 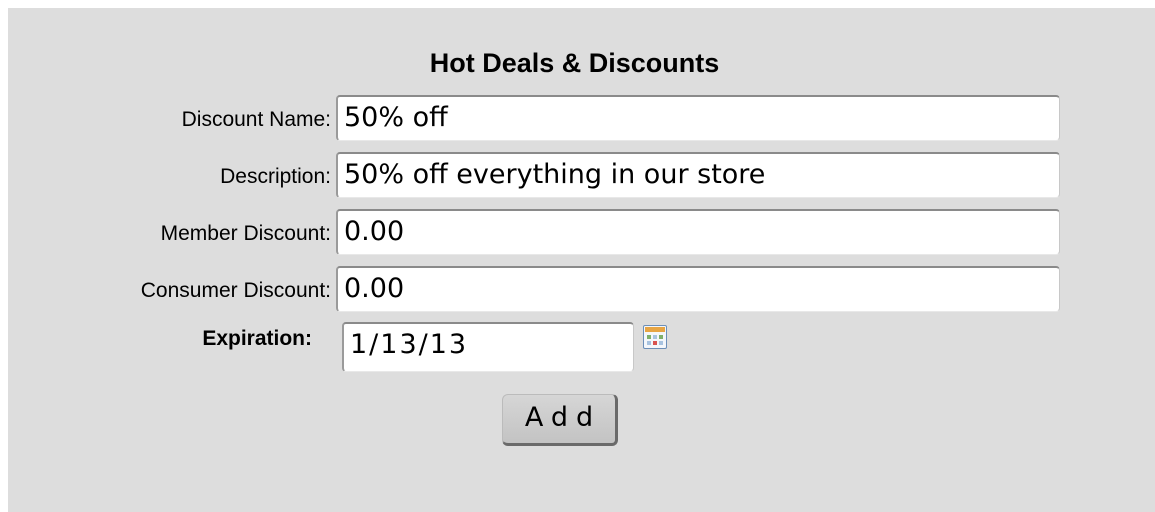 I want to click on expiration-date-input: 1/13/13, so click(x=488, y=347).